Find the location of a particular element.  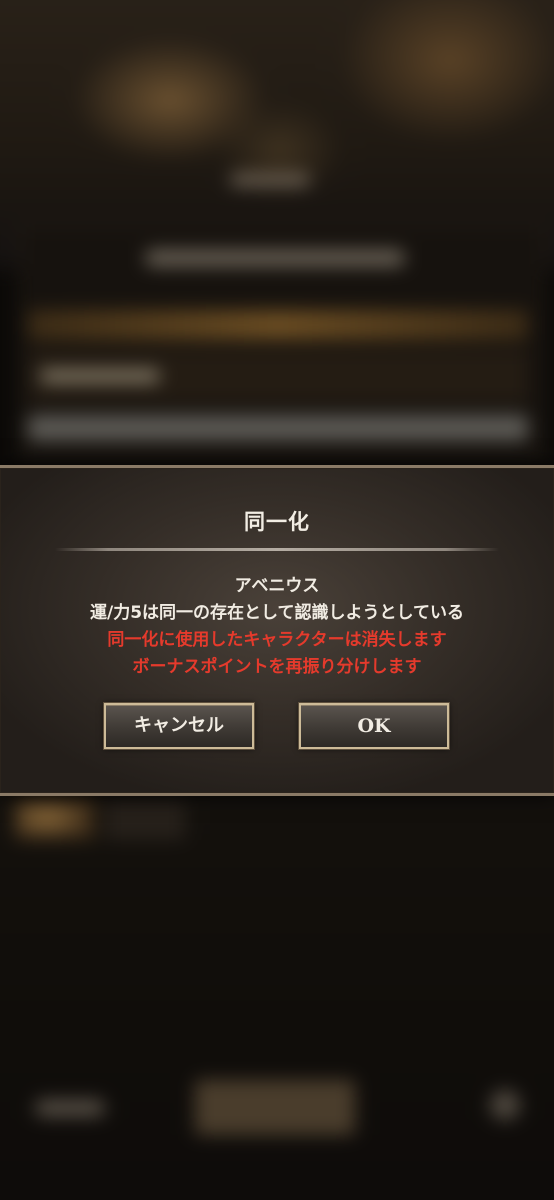

dialog-divider is located at coordinates (277, 549).